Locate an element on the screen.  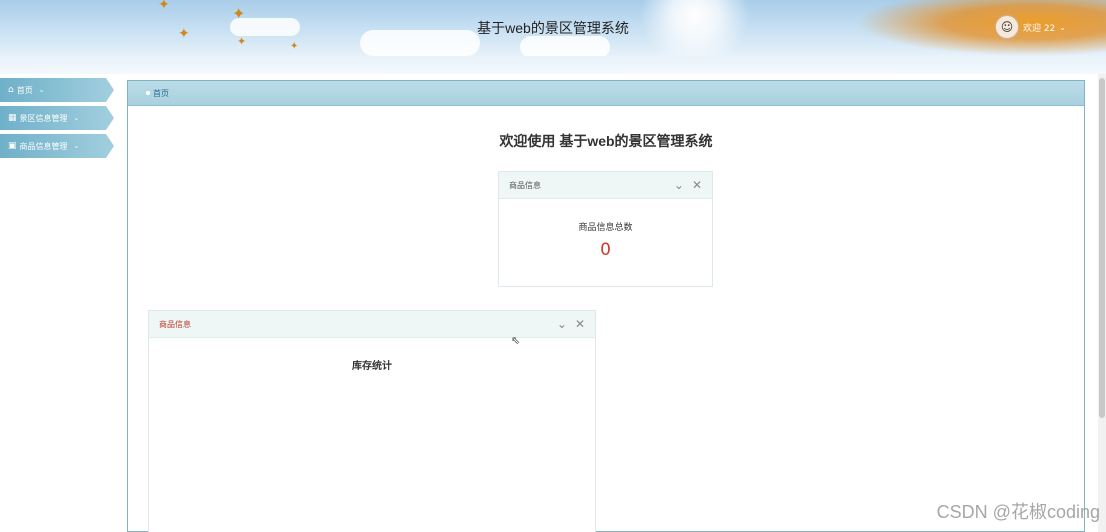
stat-value: 0 is located at coordinates (605, 250).